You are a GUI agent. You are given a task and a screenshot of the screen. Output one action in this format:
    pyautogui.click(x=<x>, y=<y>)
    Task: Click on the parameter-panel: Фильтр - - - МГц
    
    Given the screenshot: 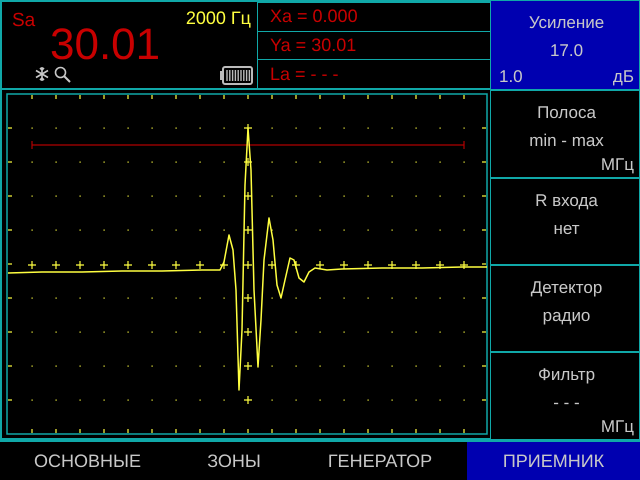 What is the action you would take?
    pyautogui.click(x=565, y=396)
    